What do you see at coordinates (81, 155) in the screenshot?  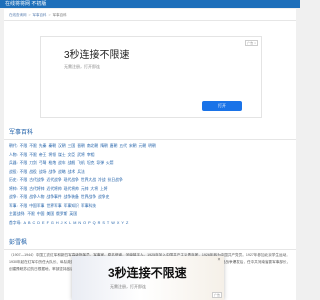 I see `category-link: 武将` at bounding box center [81, 155].